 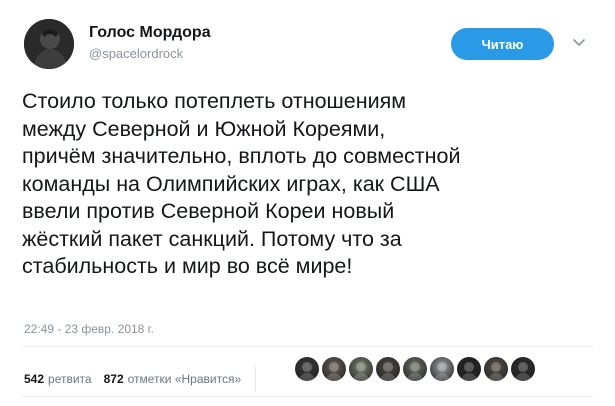 I want to click on retweets-count: 542, so click(x=34, y=379).